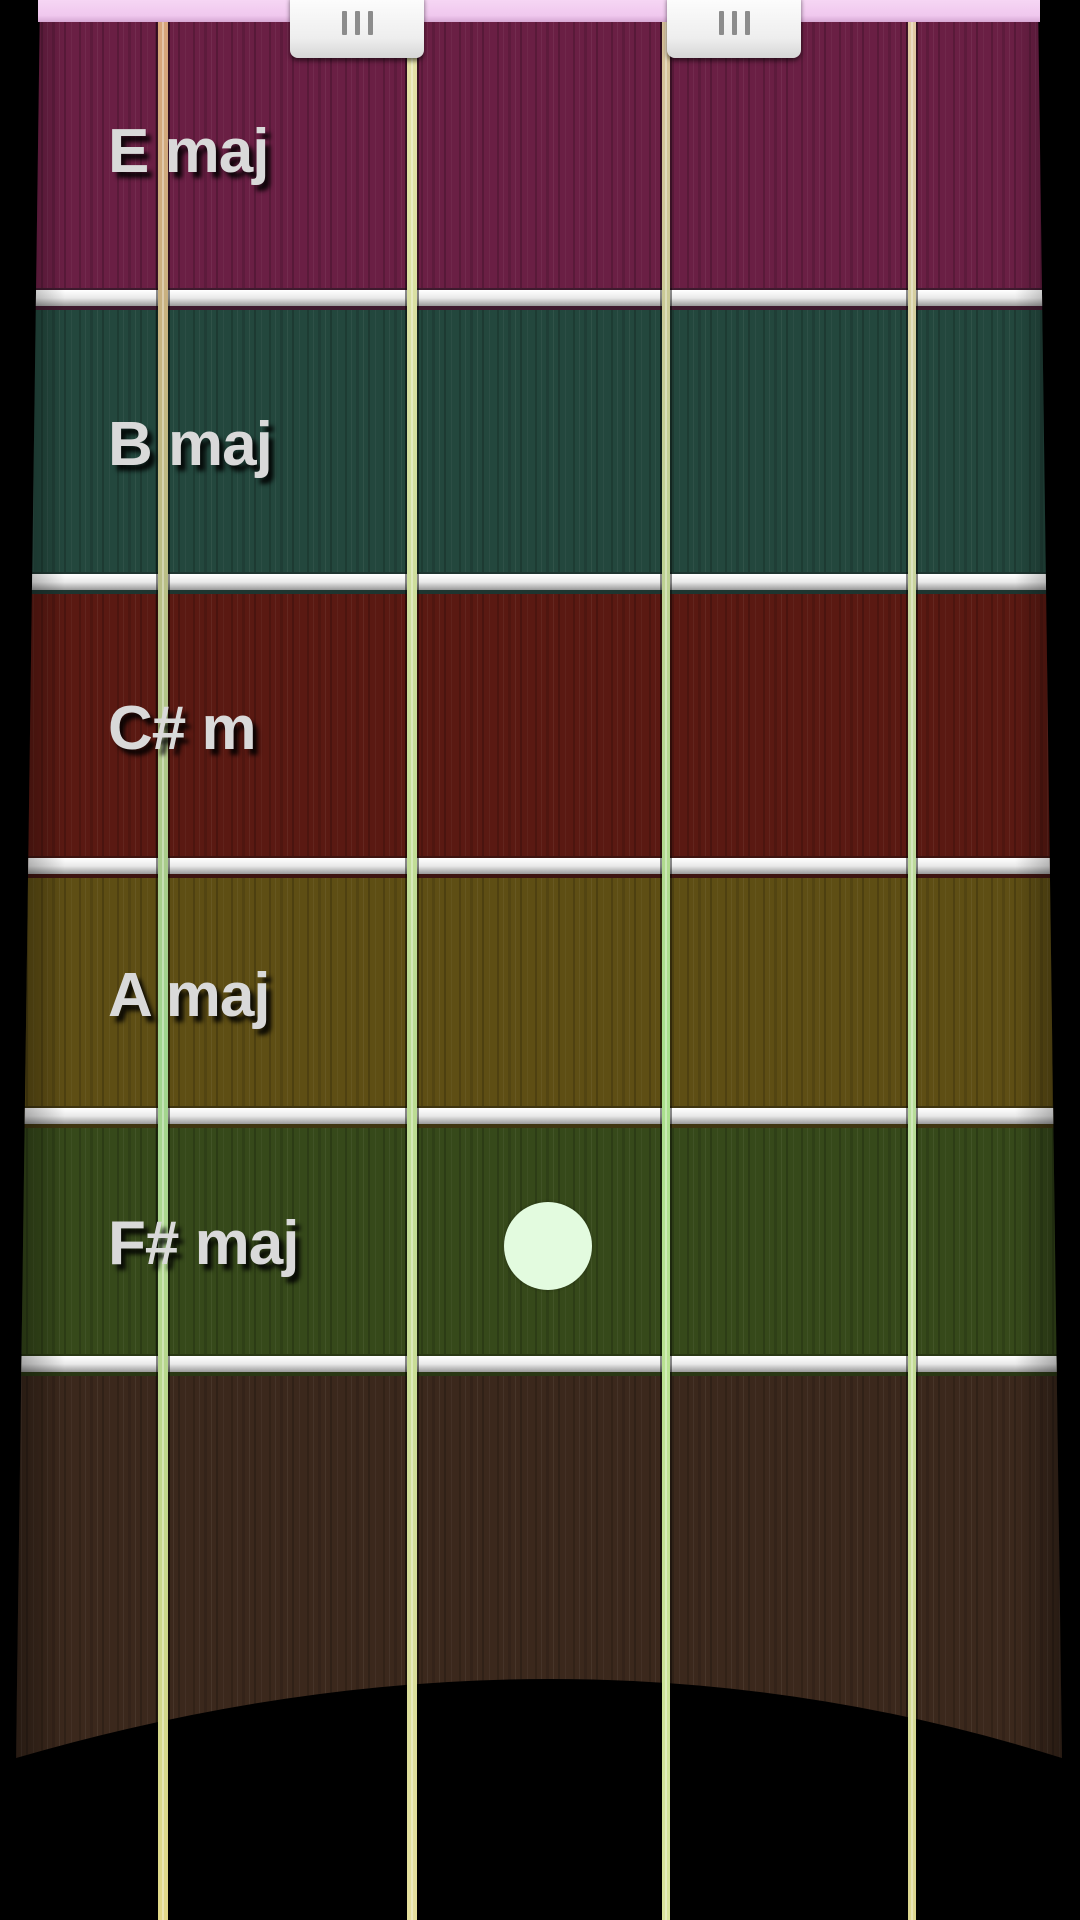 This screenshot has width=1080, height=1920. Describe the element at coordinates (190, 444) in the screenshot. I see `chord-label-b-maj: B maj` at that location.